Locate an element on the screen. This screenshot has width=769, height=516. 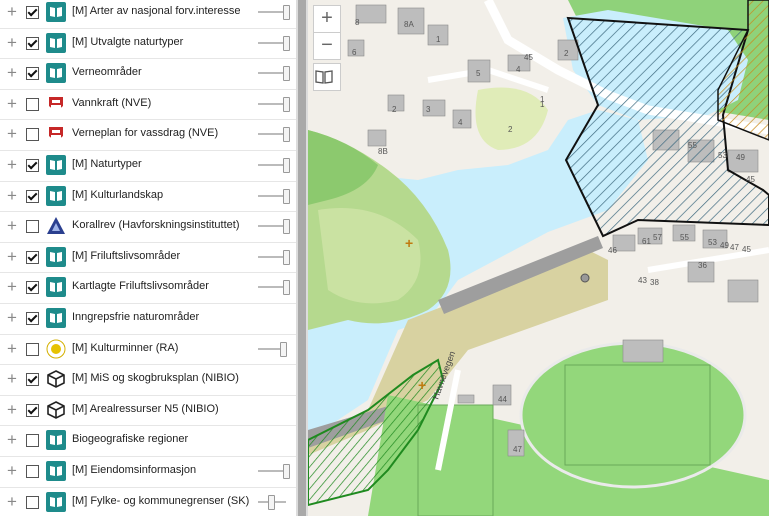
house-number-label: 3 is located at coordinates (428, 109).